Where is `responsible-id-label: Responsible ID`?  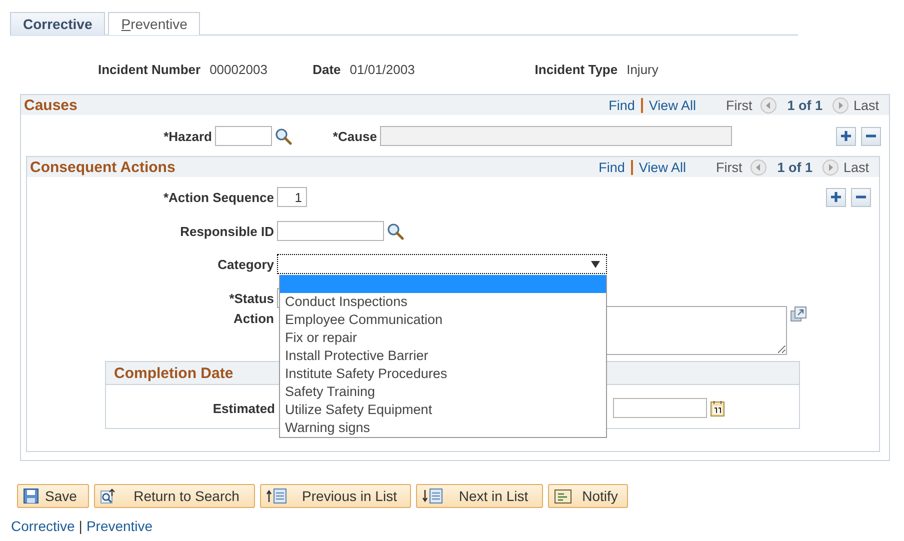 responsible-id-label: Responsible ID is located at coordinates (226, 231).